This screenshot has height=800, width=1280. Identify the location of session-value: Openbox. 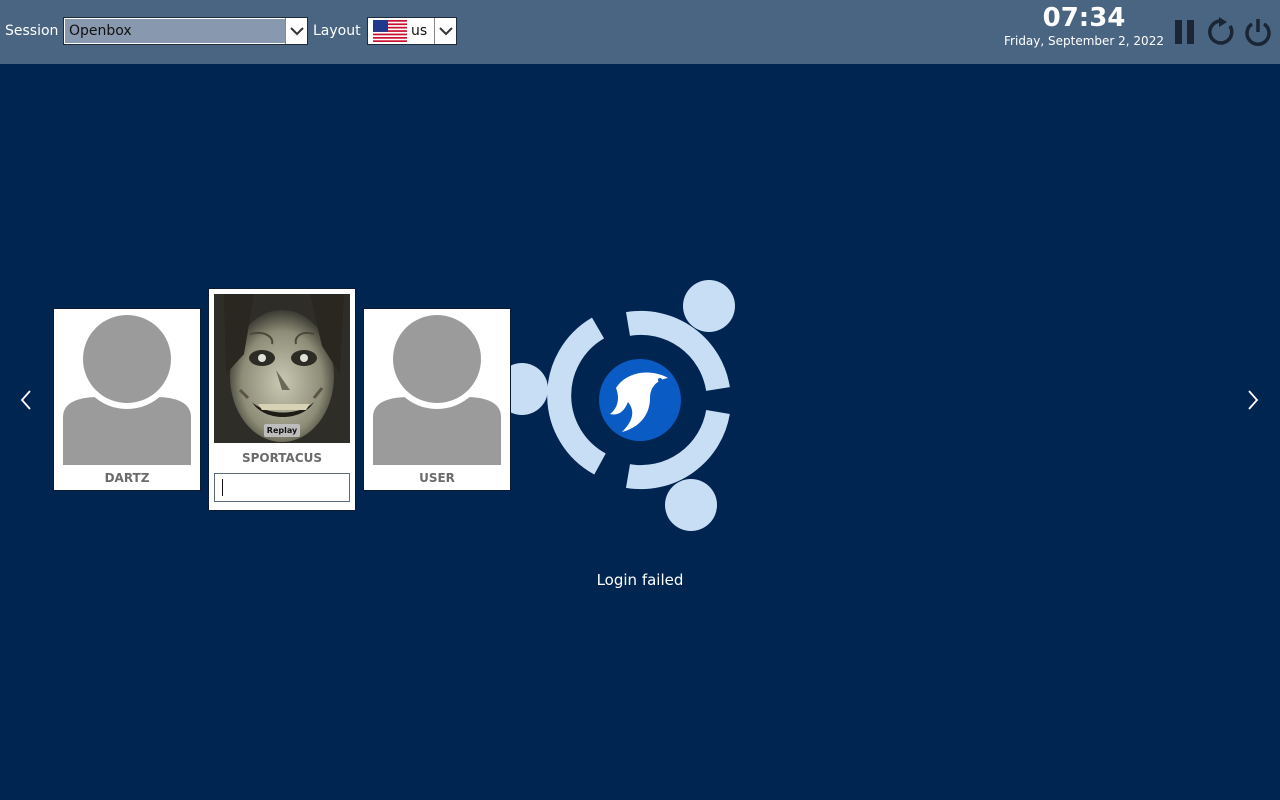
(175, 31).